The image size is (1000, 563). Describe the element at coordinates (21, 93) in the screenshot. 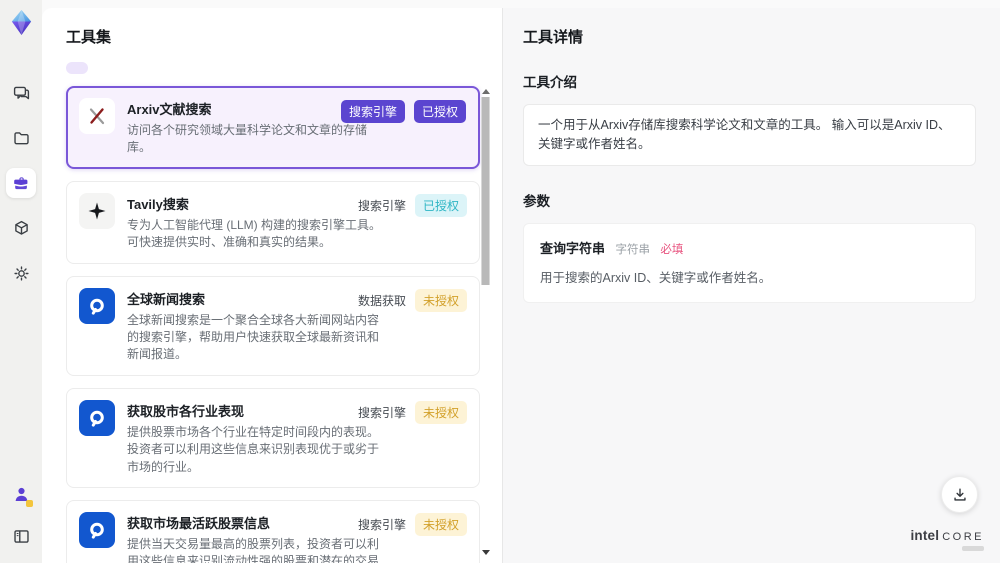

I see `sidebar-item-chat` at that location.